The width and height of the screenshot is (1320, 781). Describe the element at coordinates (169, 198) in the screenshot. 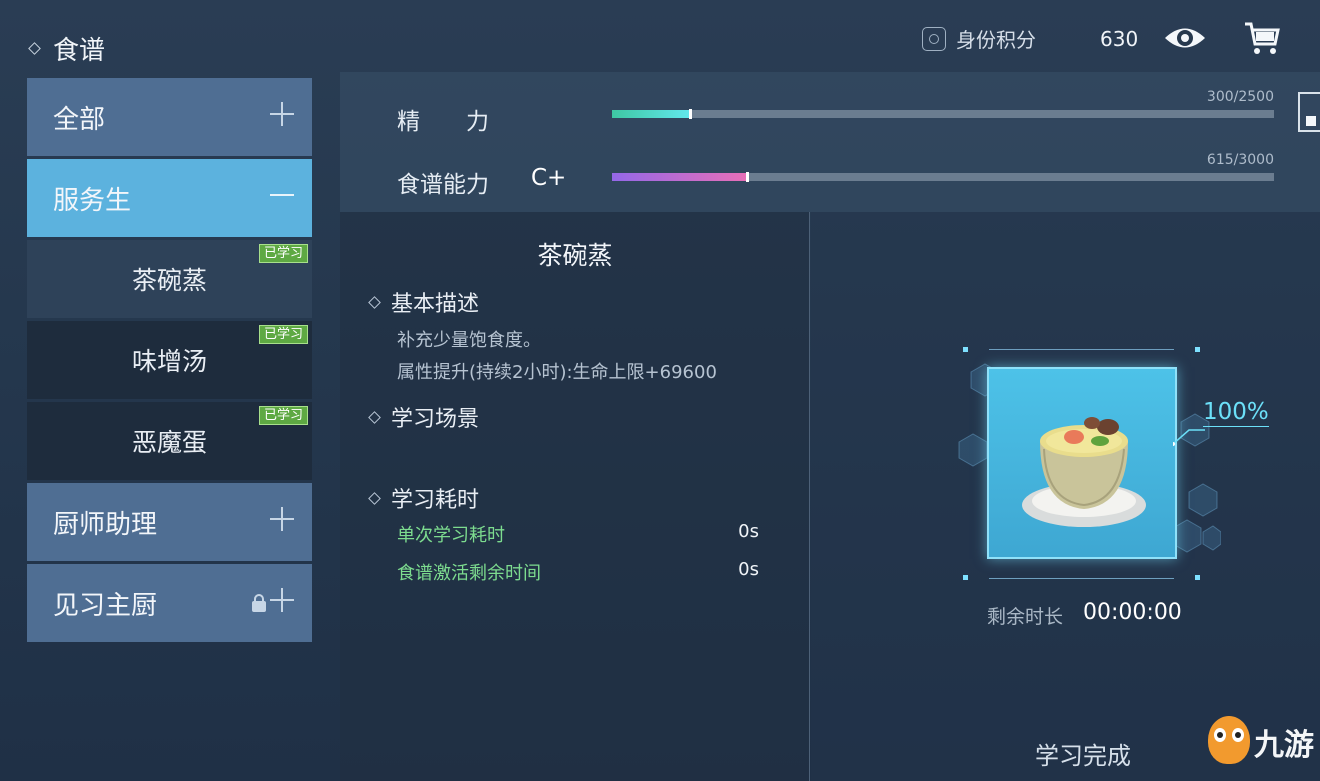

I see `category-waiter: 服务生` at that location.